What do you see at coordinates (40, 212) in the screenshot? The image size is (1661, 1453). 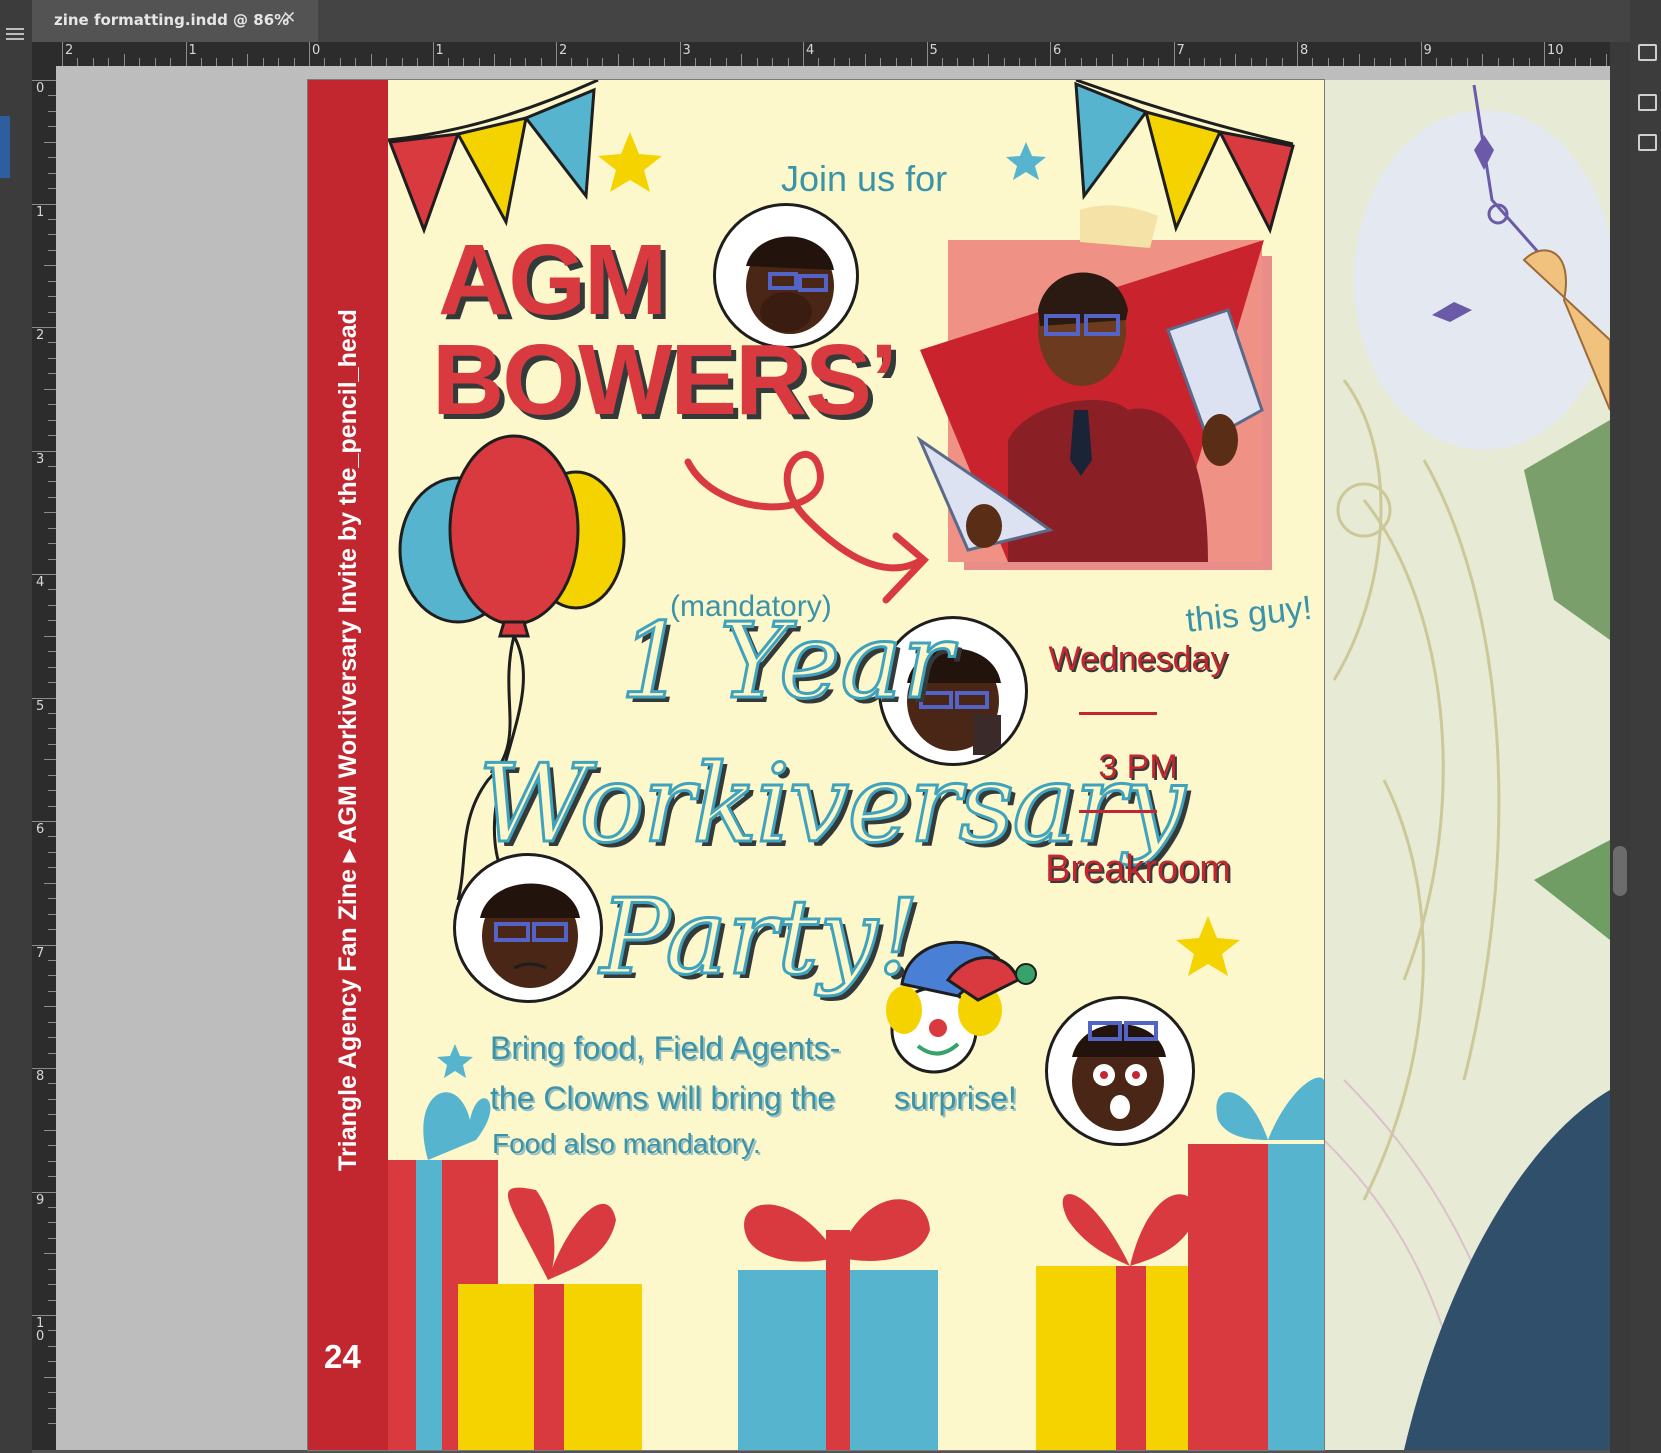 I see `ruler-label: 1` at bounding box center [40, 212].